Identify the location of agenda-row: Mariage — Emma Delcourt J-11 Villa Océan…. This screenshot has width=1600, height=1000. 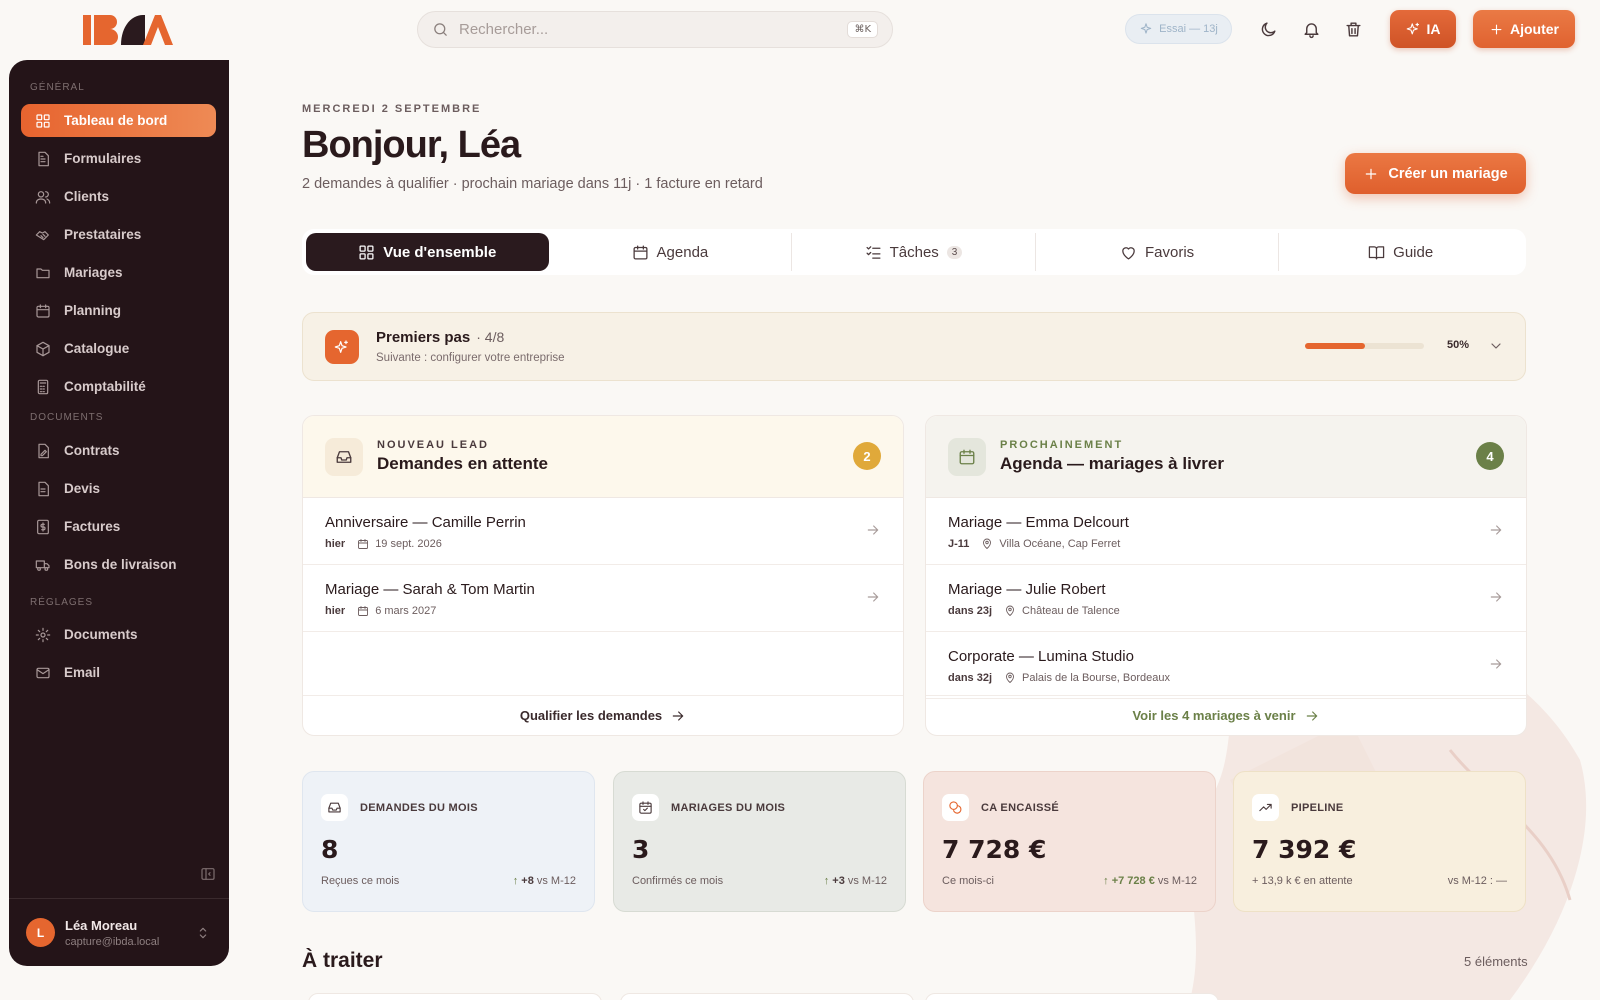
(1226, 531).